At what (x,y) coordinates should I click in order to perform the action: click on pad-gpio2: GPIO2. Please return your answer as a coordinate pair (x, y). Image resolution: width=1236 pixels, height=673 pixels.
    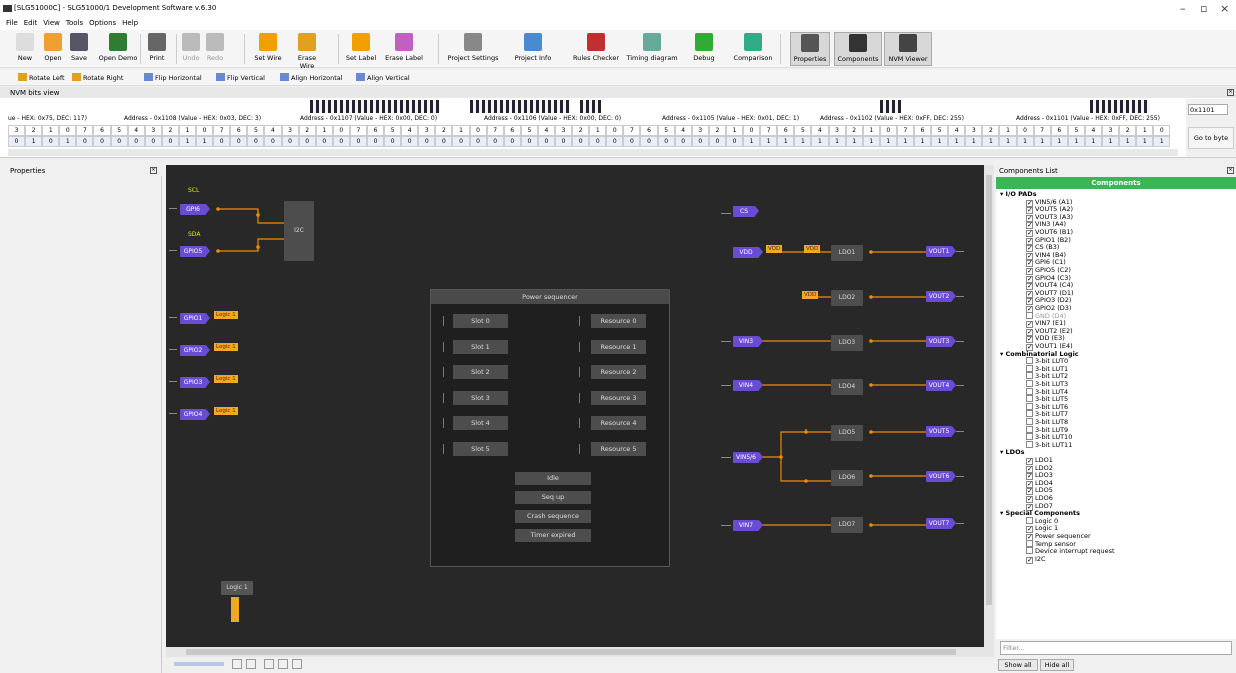
    Looking at the image, I should click on (195, 350).